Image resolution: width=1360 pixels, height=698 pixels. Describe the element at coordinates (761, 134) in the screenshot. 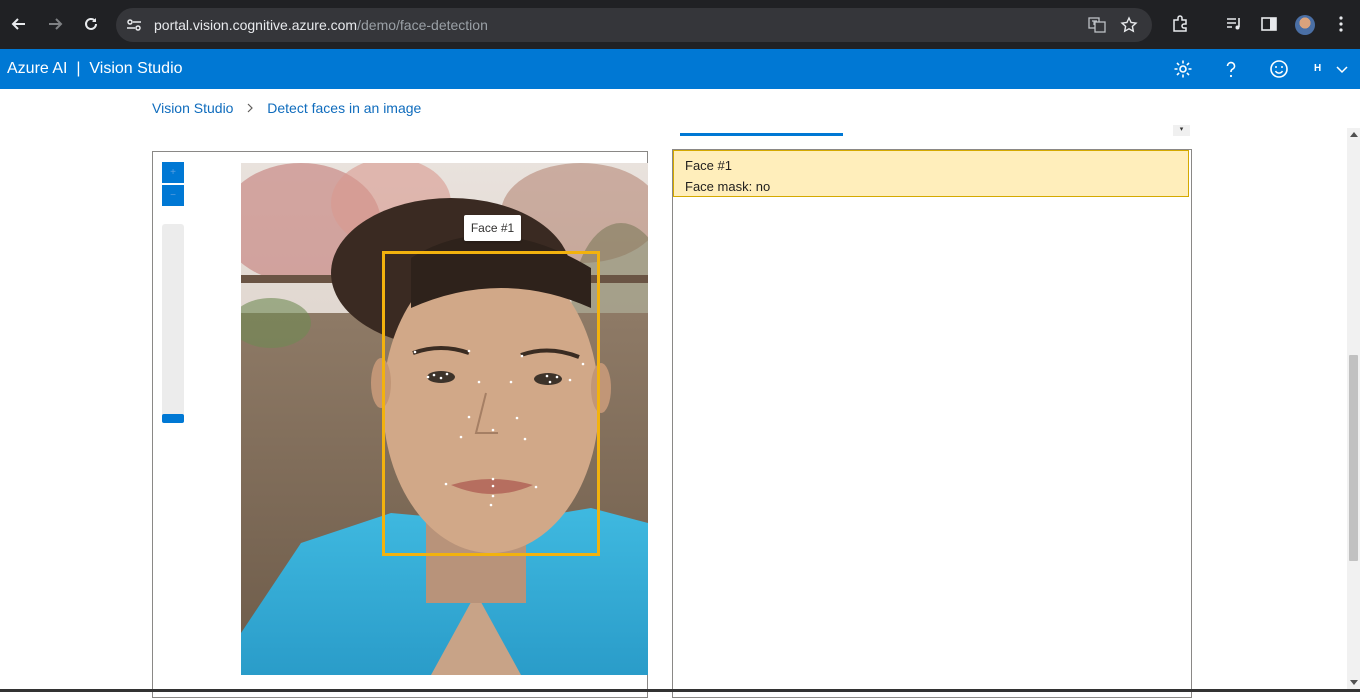

I see `active-tab-indicator` at that location.